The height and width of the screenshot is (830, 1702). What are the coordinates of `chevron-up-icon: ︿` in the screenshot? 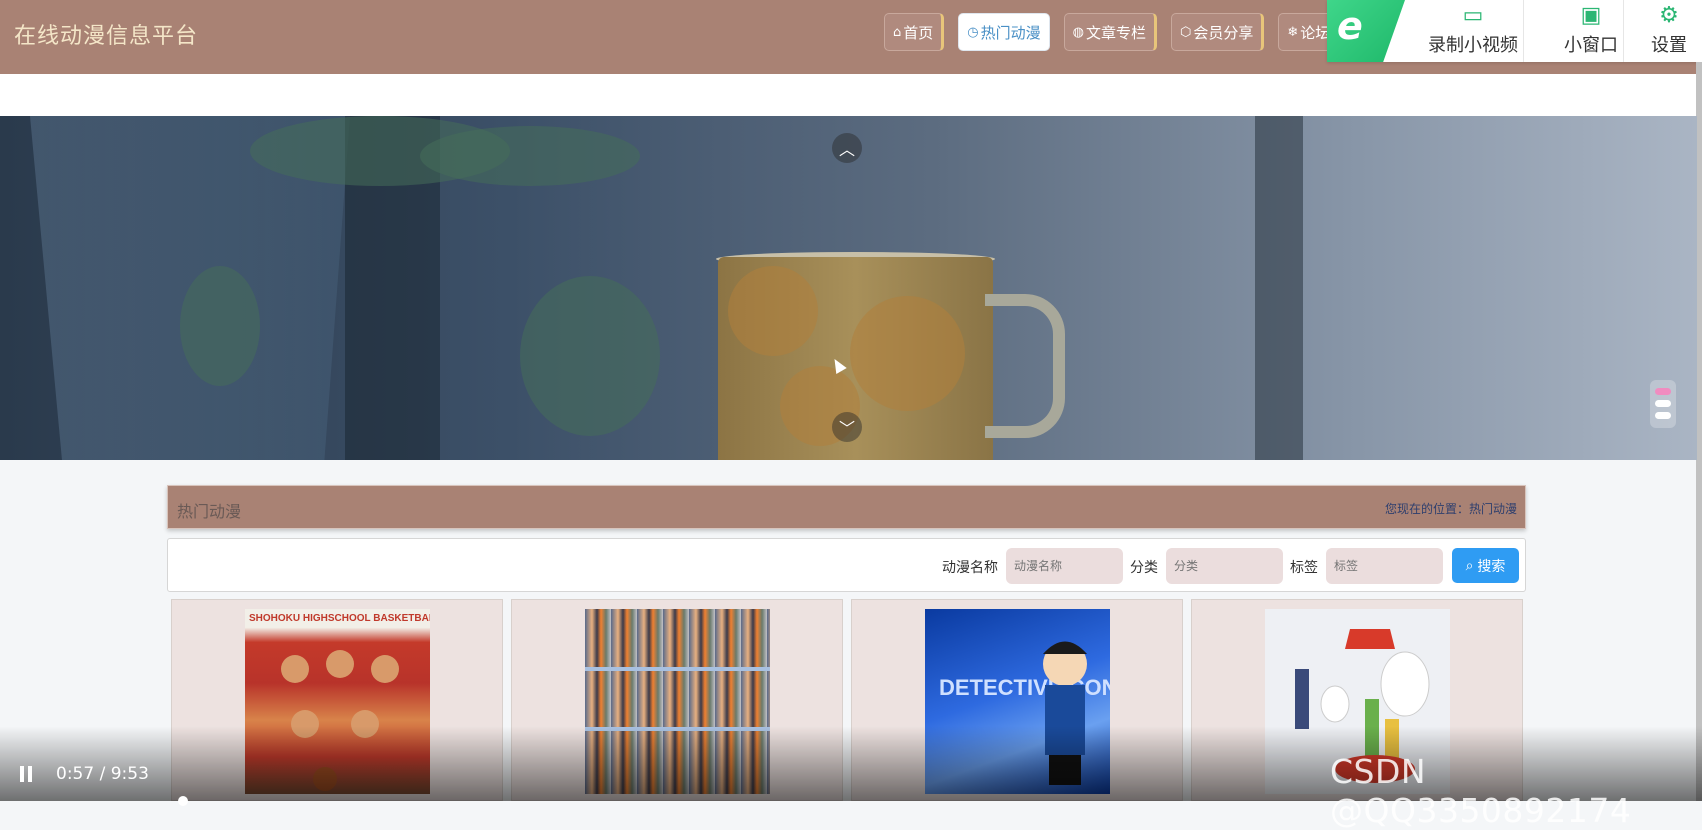 It's located at (846, 149).